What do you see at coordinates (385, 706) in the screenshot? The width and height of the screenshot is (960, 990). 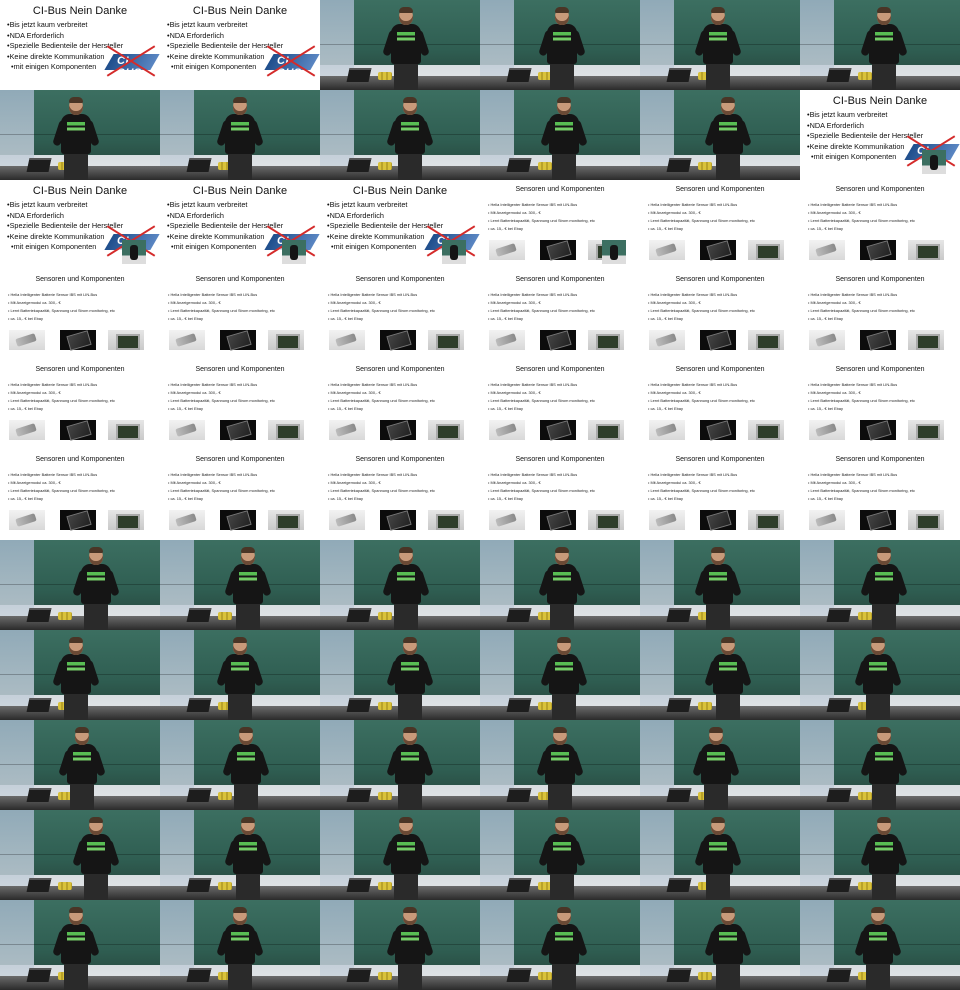 I see `bottles` at bounding box center [385, 706].